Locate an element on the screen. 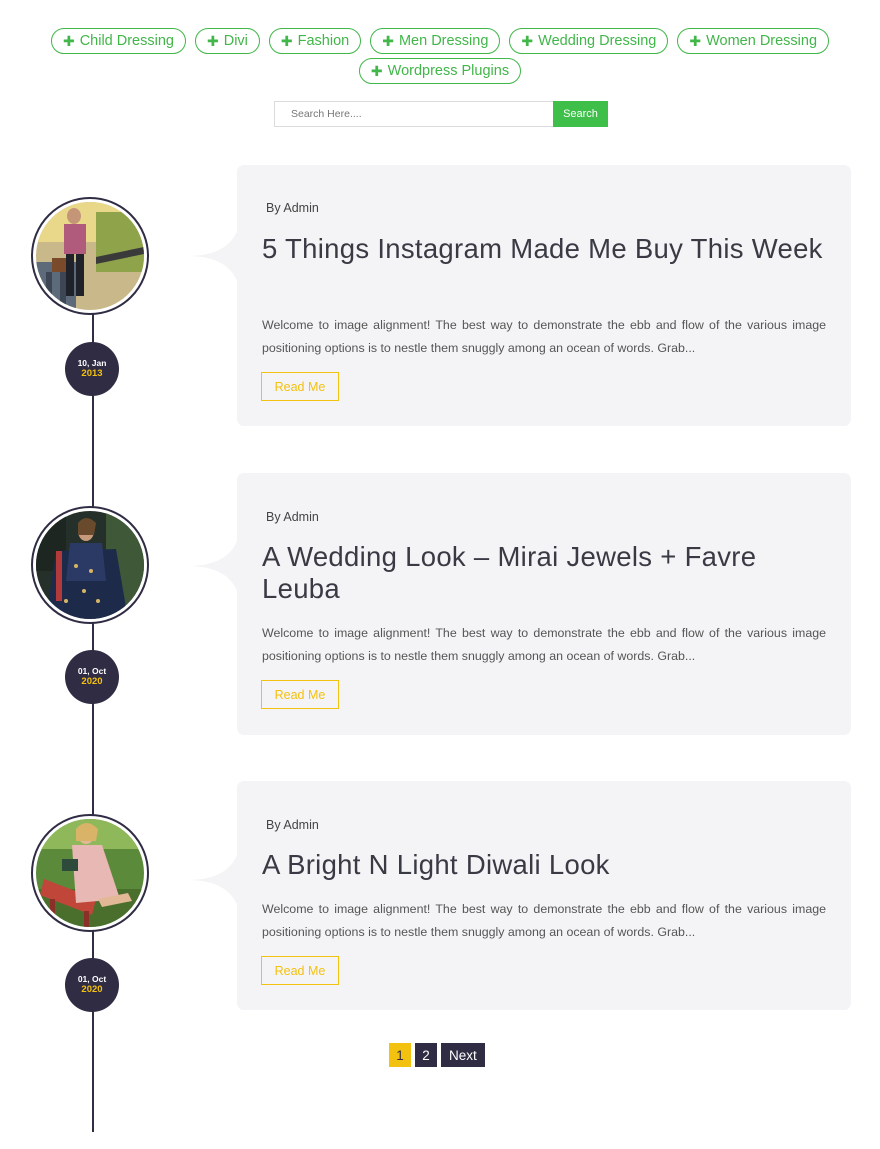 The image size is (880, 1149). tag-women-dressing: ✚ Women Dressing is located at coordinates (753, 41).